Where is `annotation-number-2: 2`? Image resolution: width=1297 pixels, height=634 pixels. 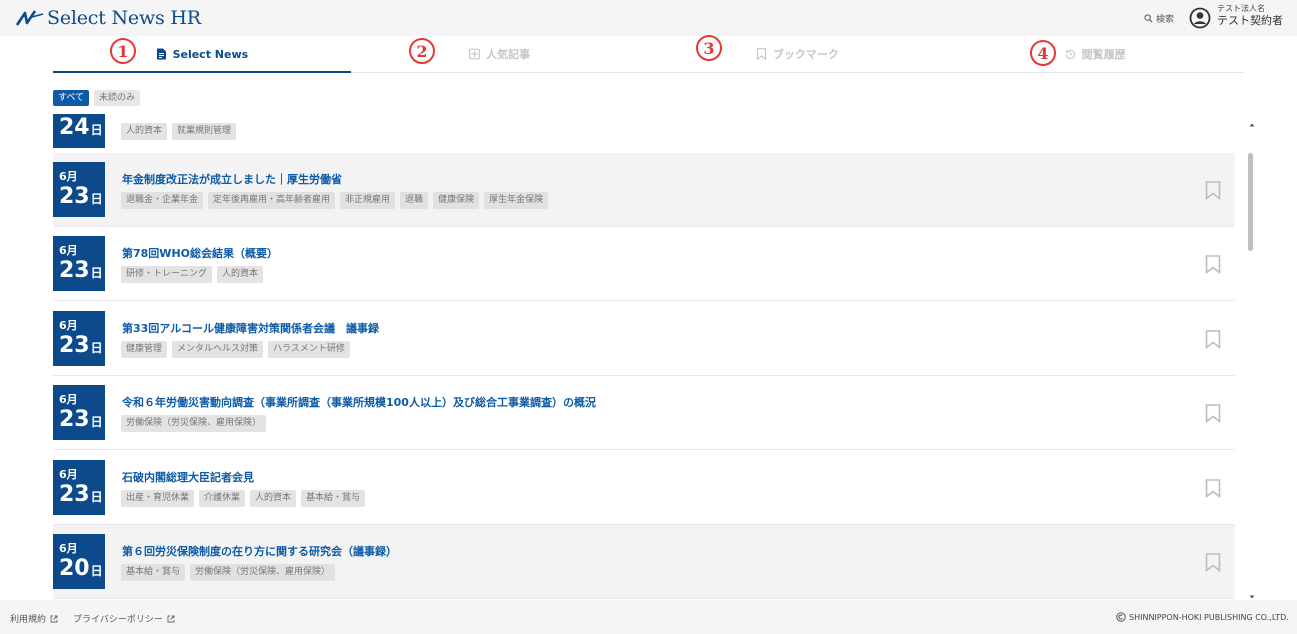
annotation-number-2: 2 is located at coordinates (422, 51).